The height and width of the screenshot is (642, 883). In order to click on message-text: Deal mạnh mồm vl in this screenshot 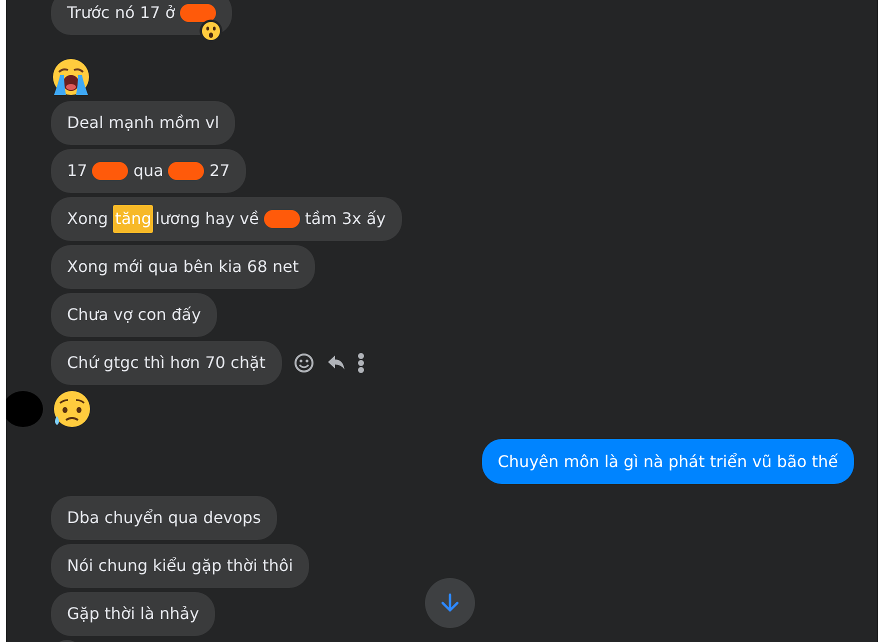, I will do `click(143, 123)`.